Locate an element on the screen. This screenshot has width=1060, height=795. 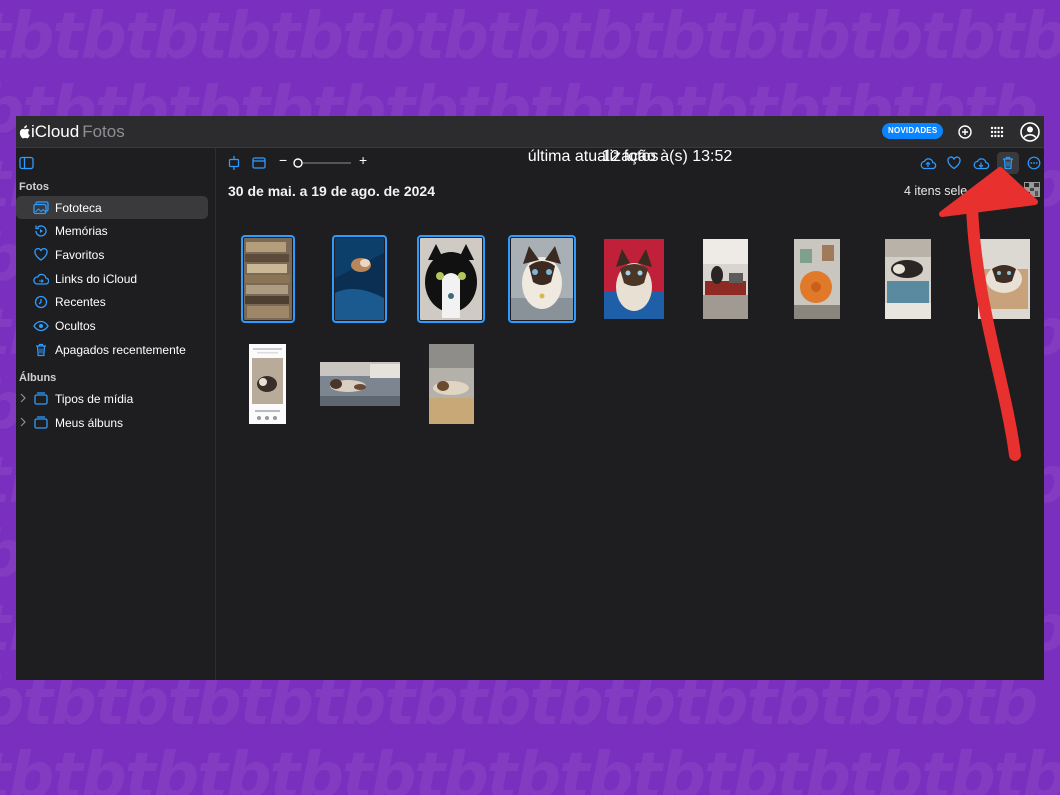
clock-icon is located at coordinates (41, 302).